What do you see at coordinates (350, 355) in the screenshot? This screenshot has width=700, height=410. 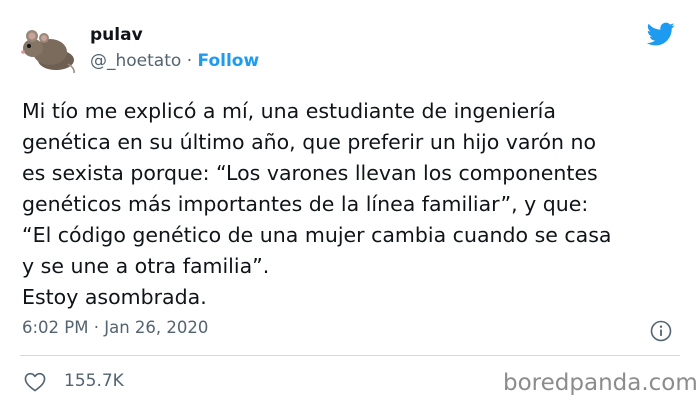 I see `divider` at bounding box center [350, 355].